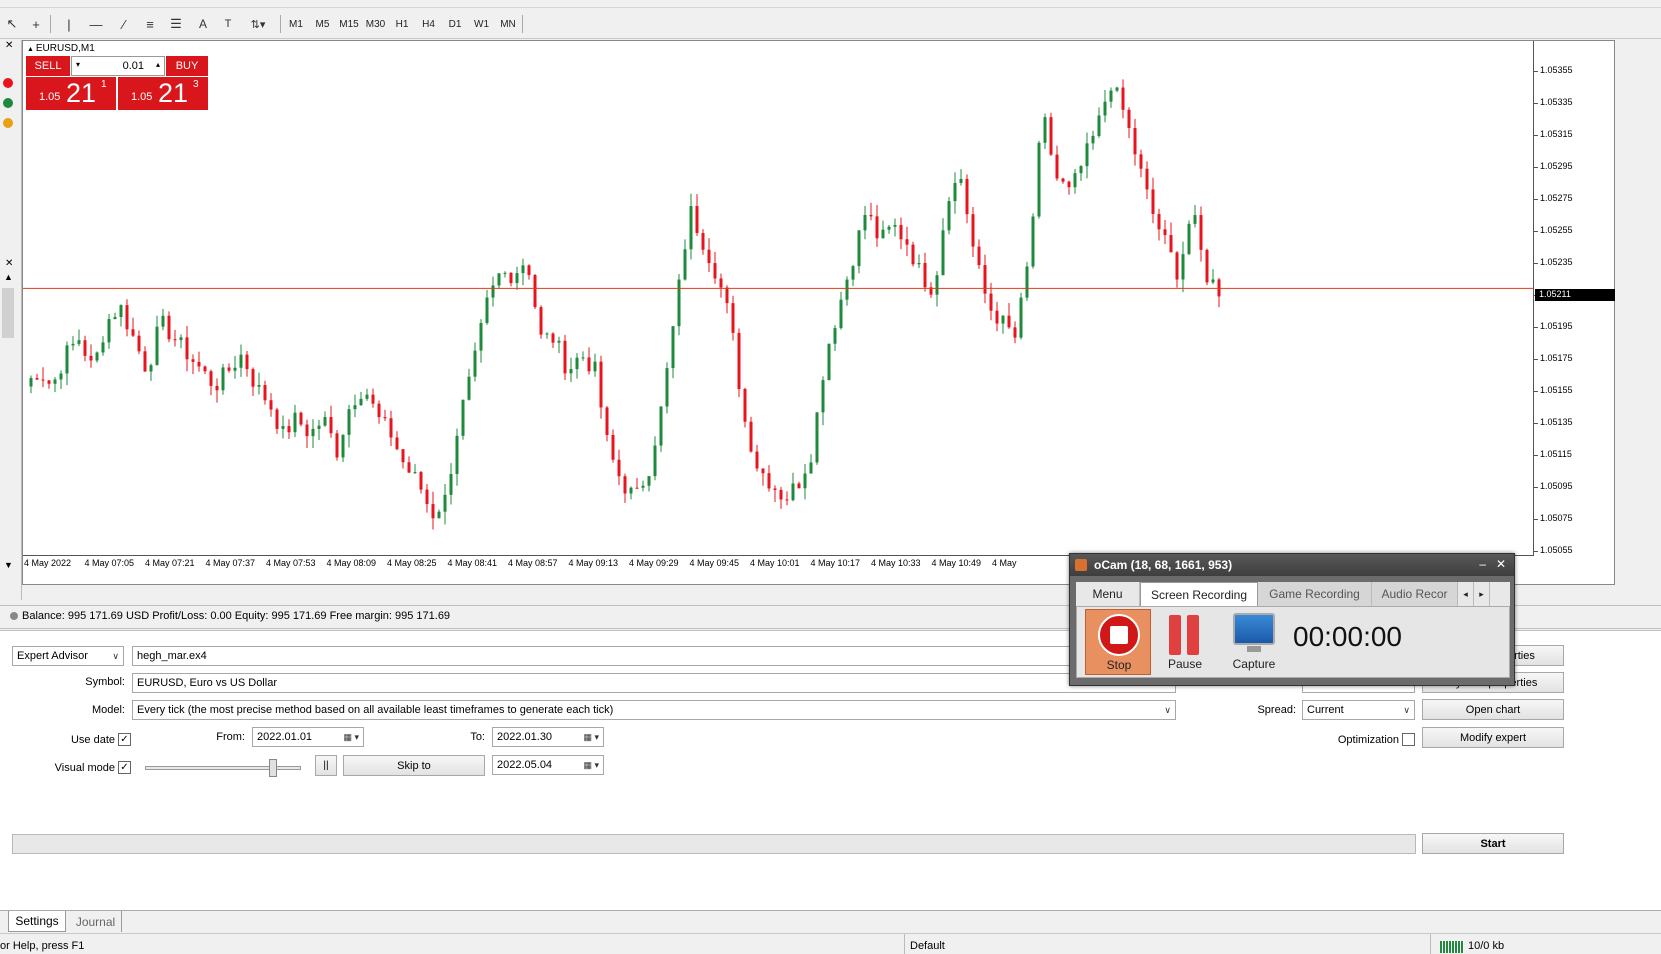 Image resolution: width=1661 pixels, height=954 pixels. I want to click on ocam-tab-audio-recording: Audio Recor, so click(1415, 594).